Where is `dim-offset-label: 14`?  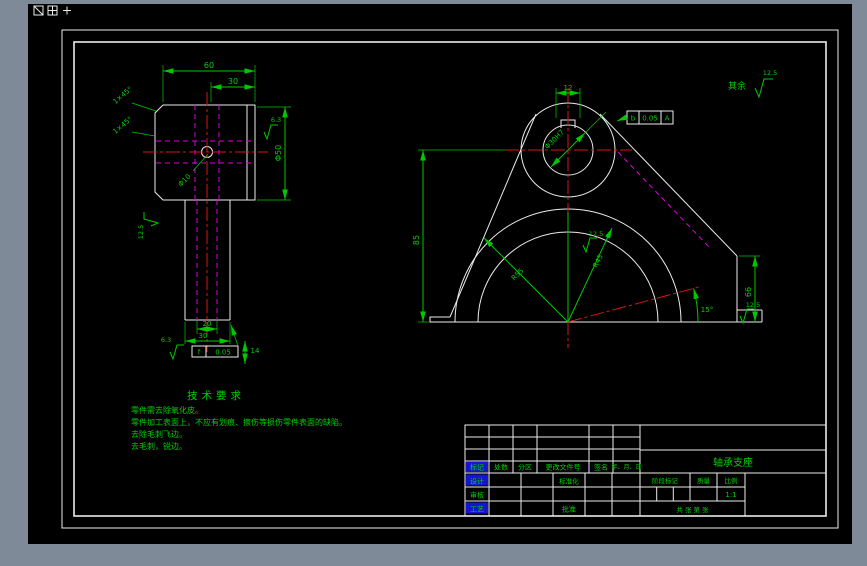
dim-offset-label: 14 is located at coordinates (255, 351).